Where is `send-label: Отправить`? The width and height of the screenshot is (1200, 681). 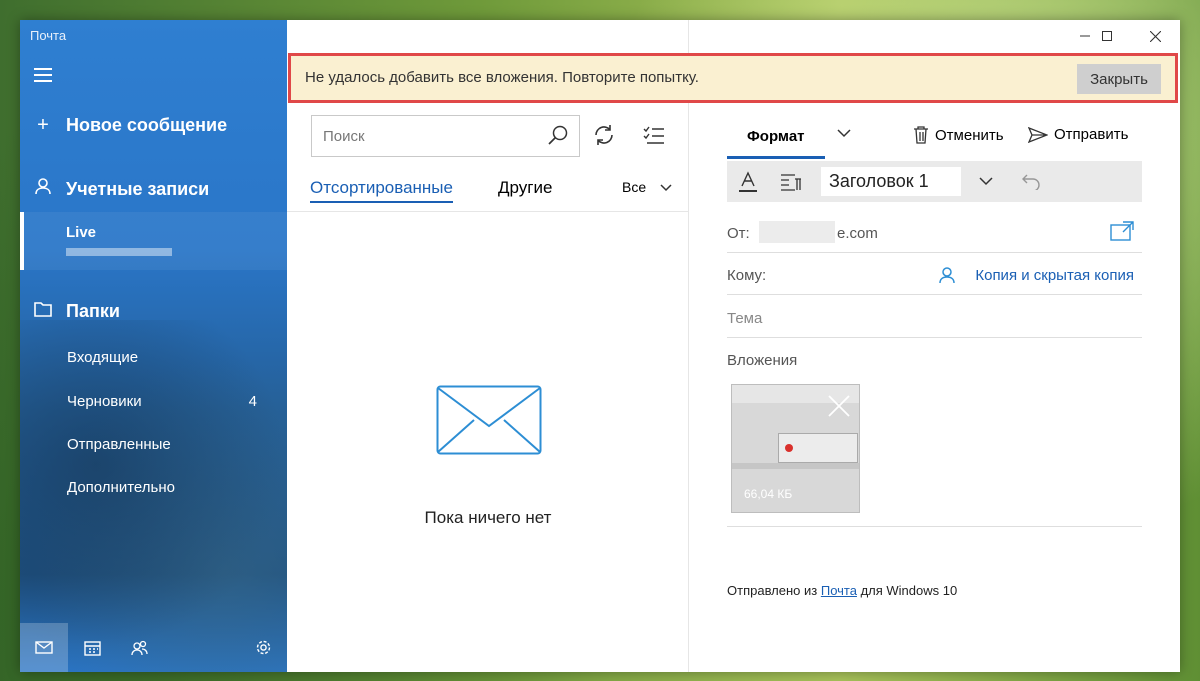
send-label: Отправить is located at coordinates (1091, 134).